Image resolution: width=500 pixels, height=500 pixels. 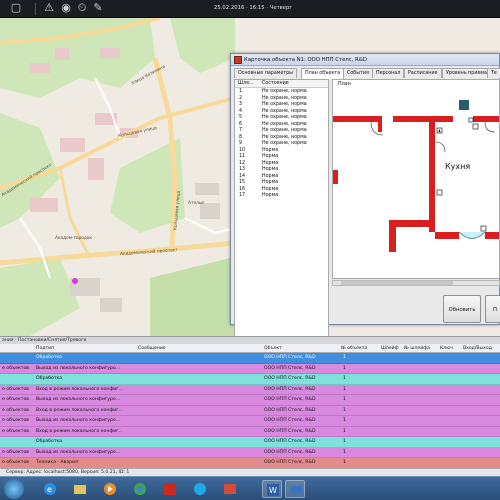 What do you see at coordinates (354, 348) in the screenshot?
I see `col-object-number: № объекта` at bounding box center [354, 348].